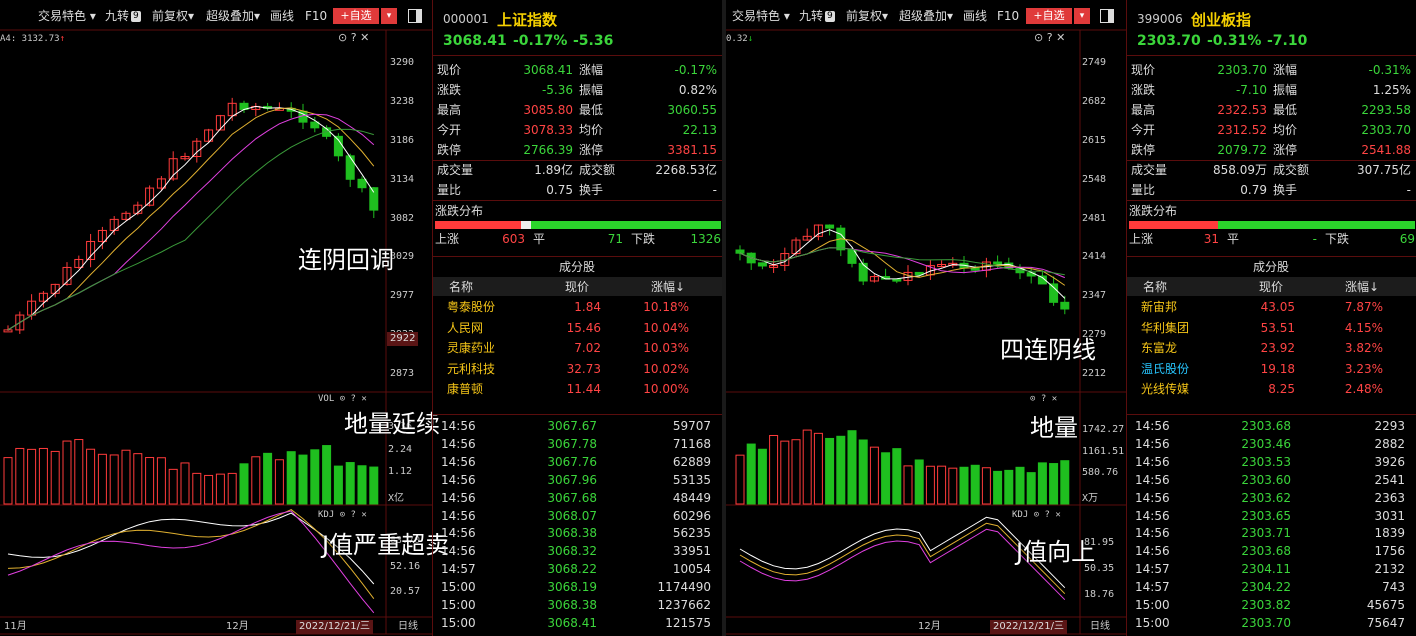 The height and width of the screenshot is (636, 1416). Describe the element at coordinates (691, 515) in the screenshot. I see `tick-volume: 60296` at that location.